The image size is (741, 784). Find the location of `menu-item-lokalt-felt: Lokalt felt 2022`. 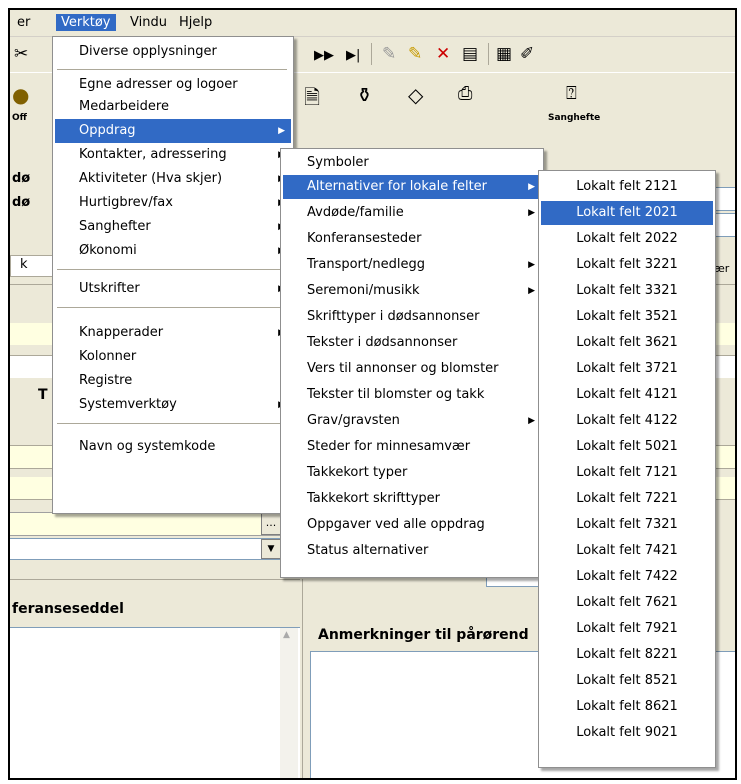

menu-item-lokalt-felt: Lokalt felt 2022 is located at coordinates (627, 239).